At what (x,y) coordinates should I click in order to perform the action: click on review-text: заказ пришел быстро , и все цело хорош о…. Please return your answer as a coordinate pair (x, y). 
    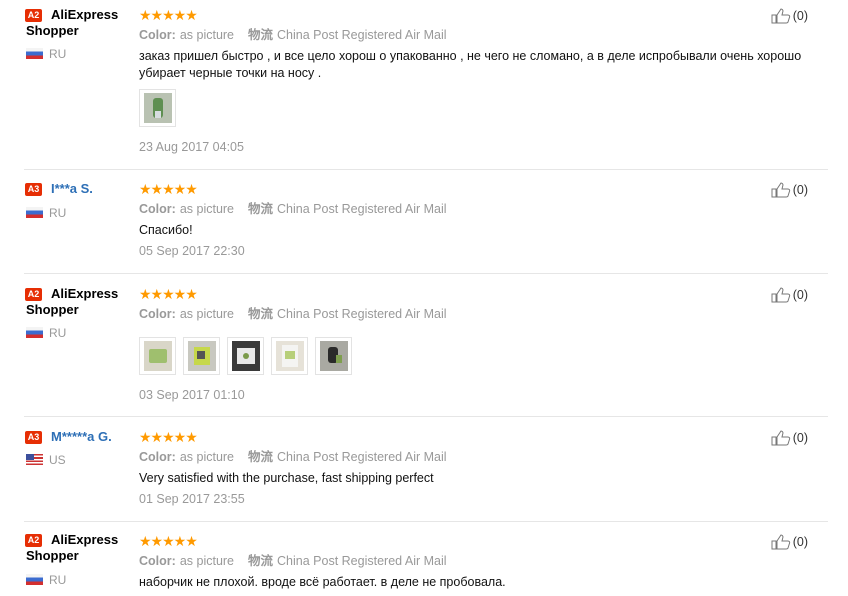
    Looking at the image, I should click on (470, 64).